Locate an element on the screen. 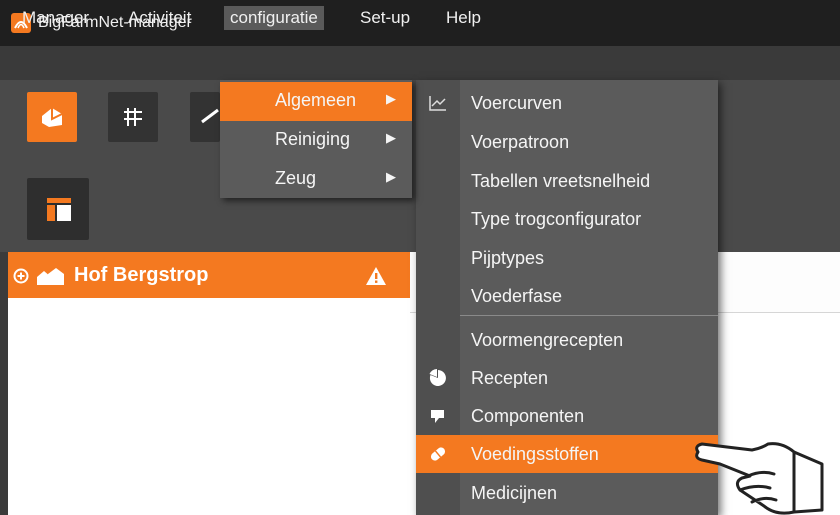  submenu-item-componenten: Componenten is located at coordinates (567, 416).